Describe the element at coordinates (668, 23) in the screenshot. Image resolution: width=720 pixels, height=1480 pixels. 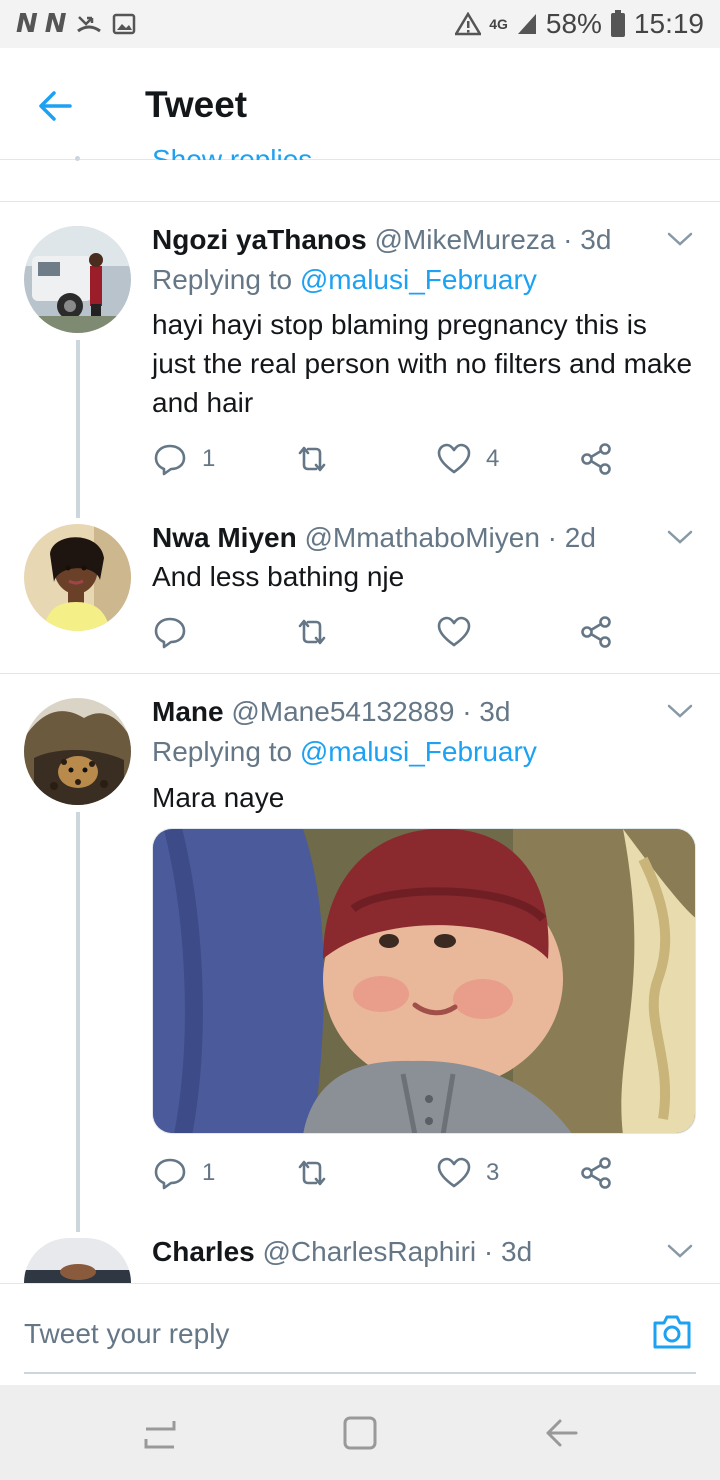
I see `clock: 15:19` at that location.